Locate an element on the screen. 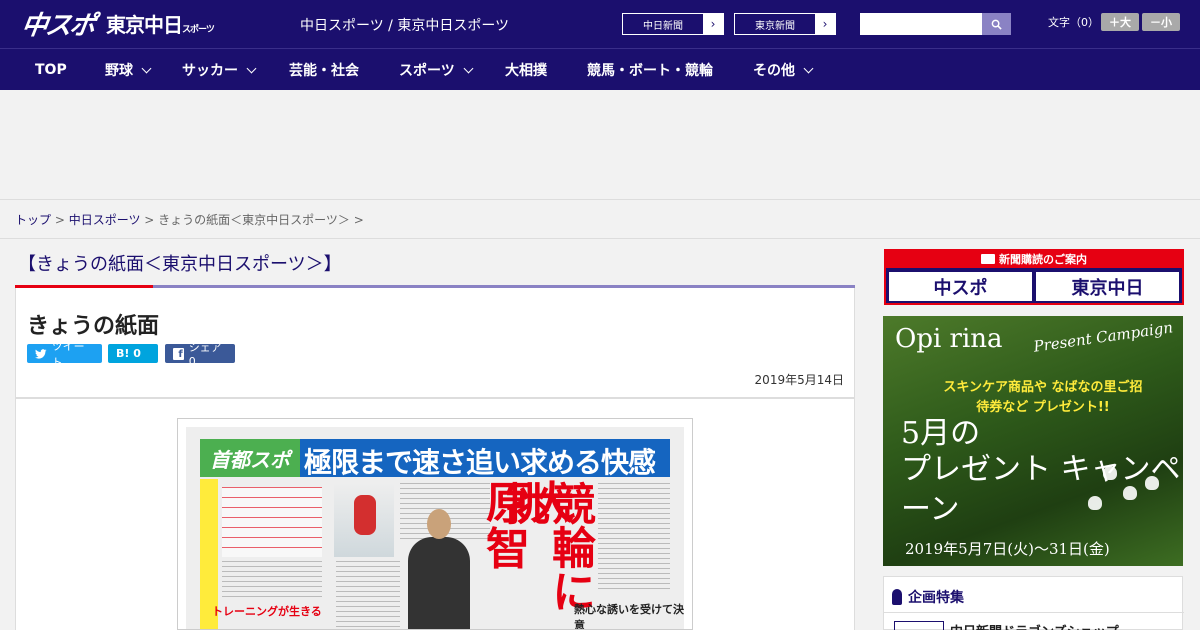 The height and width of the screenshot is (630, 1200). feature-item: 中日新聞ドラゴンズショップ is located at coordinates (1034, 625).